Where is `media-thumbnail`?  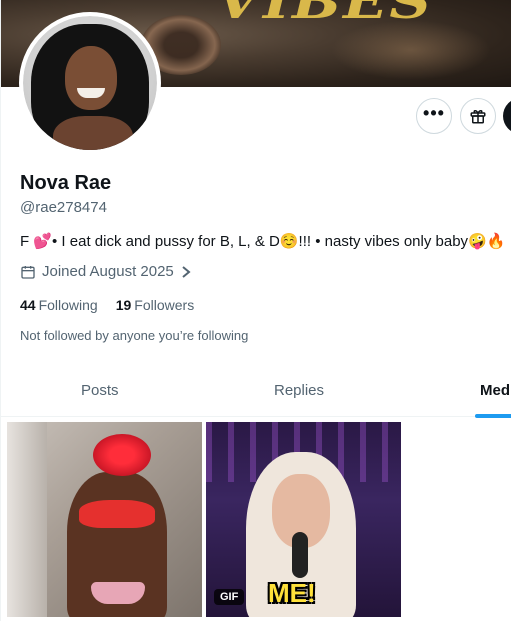
media-thumbnail is located at coordinates (104, 519).